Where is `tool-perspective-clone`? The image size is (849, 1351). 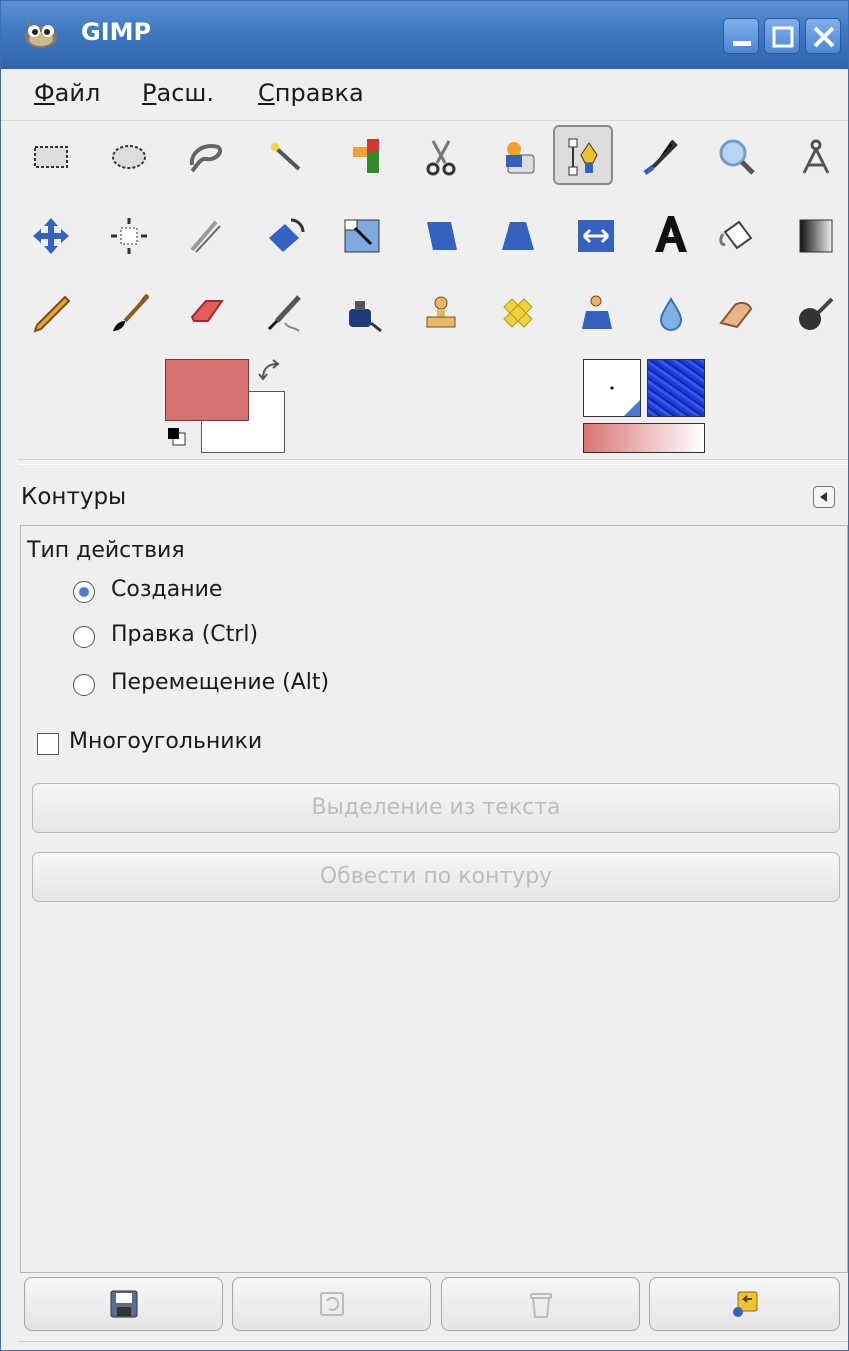 tool-perspective-clone is located at coordinates (596, 313).